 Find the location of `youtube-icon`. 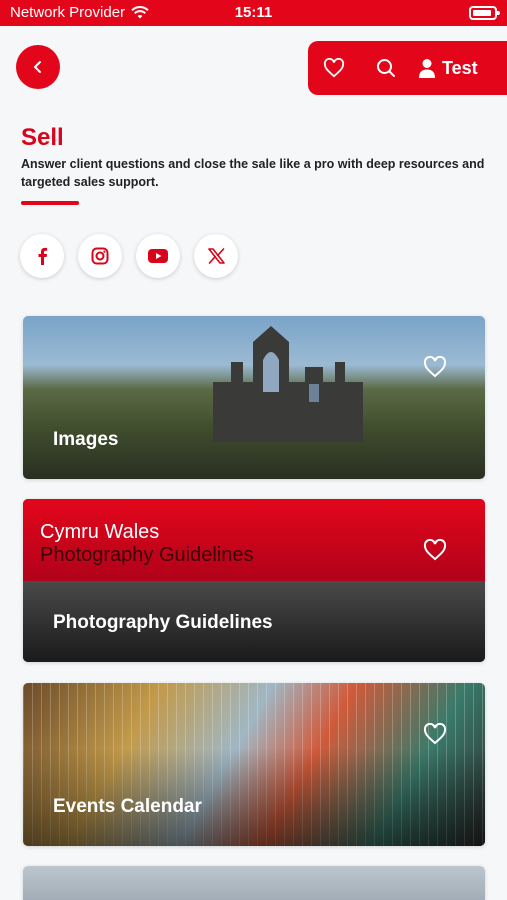

youtube-icon is located at coordinates (158, 256).